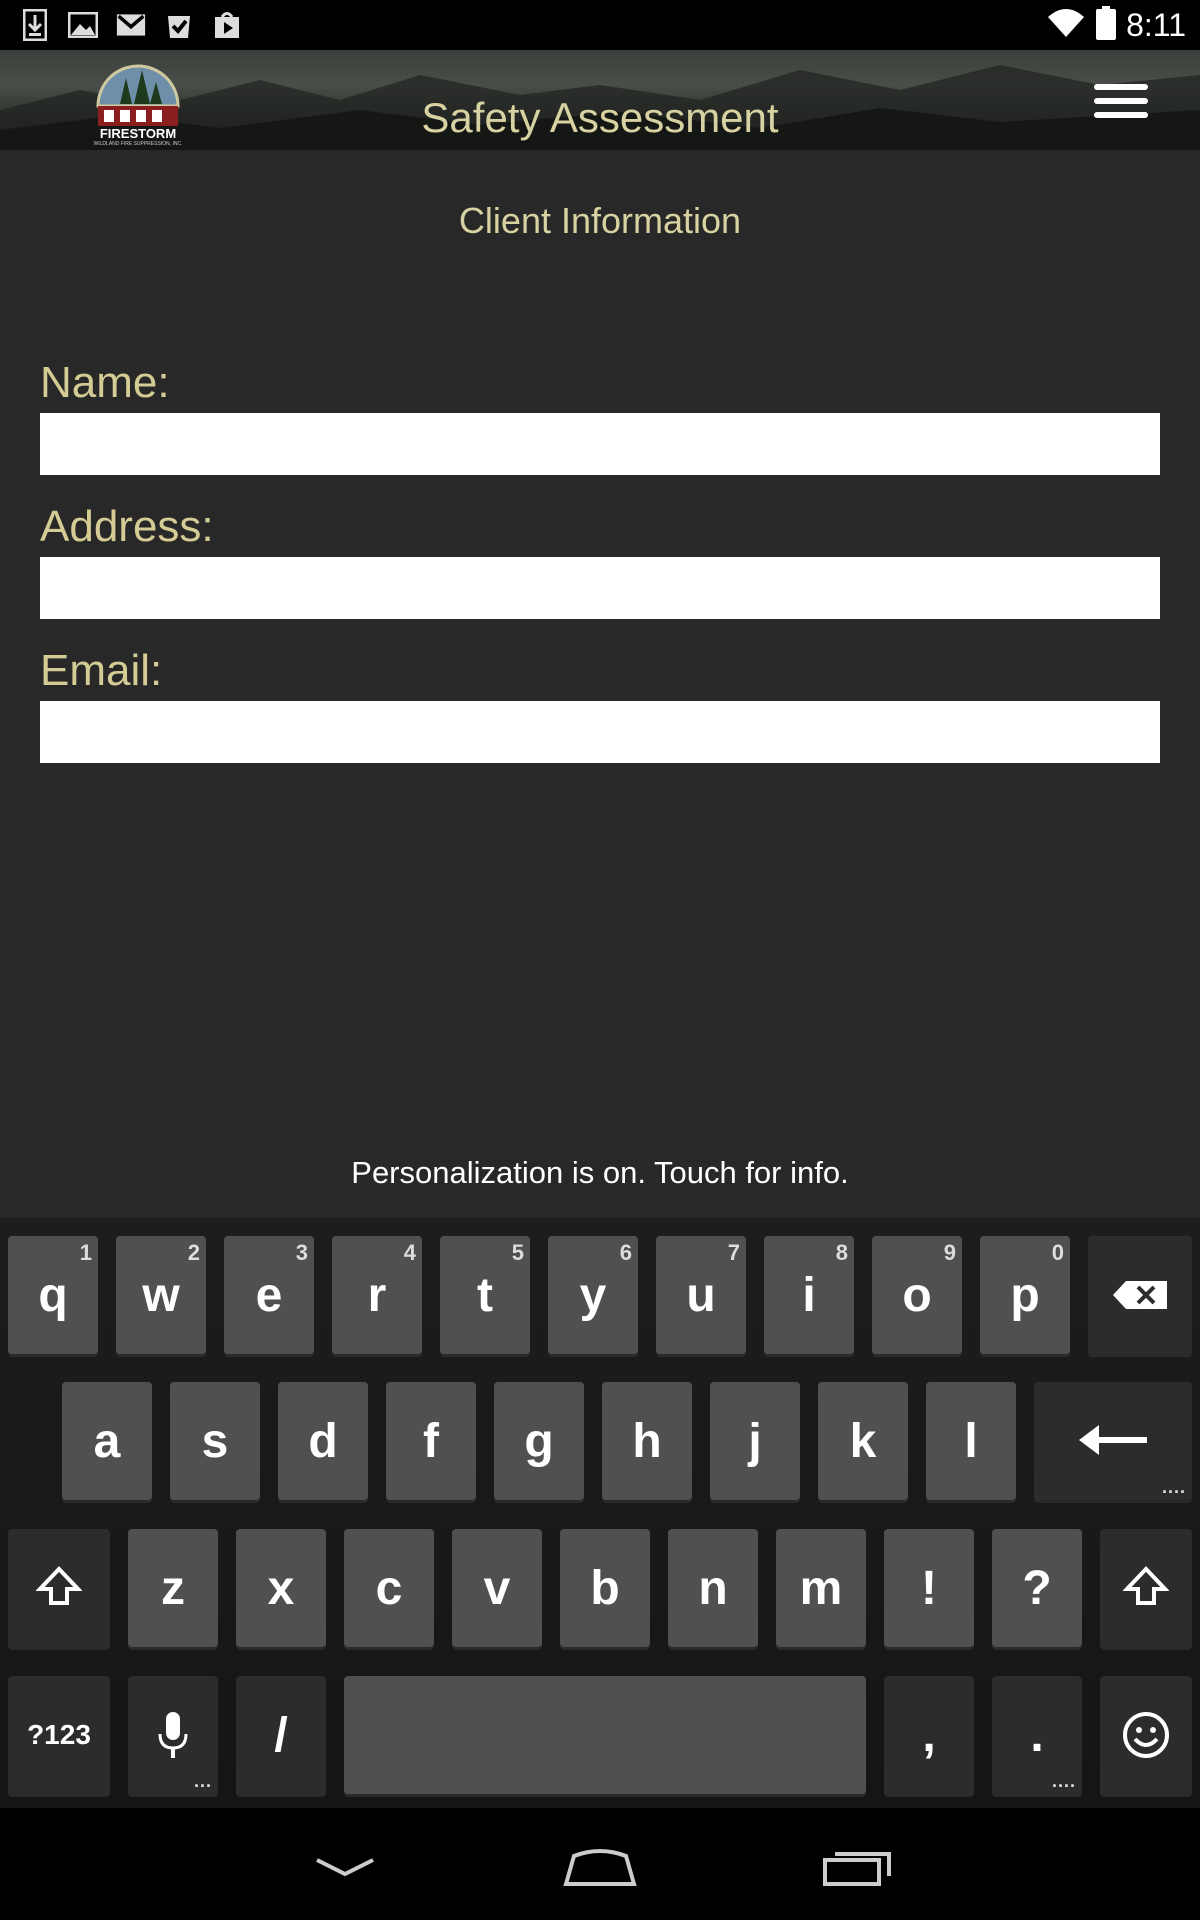 This screenshot has width=1200, height=1920. Describe the element at coordinates (431, 1441) in the screenshot. I see `key-f: f` at that location.